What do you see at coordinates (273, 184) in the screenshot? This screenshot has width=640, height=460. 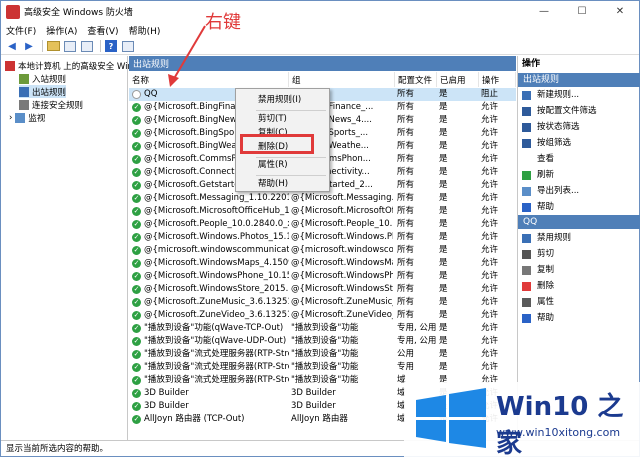 I see `ctx-help: 帮助(H)` at bounding box center [273, 184].